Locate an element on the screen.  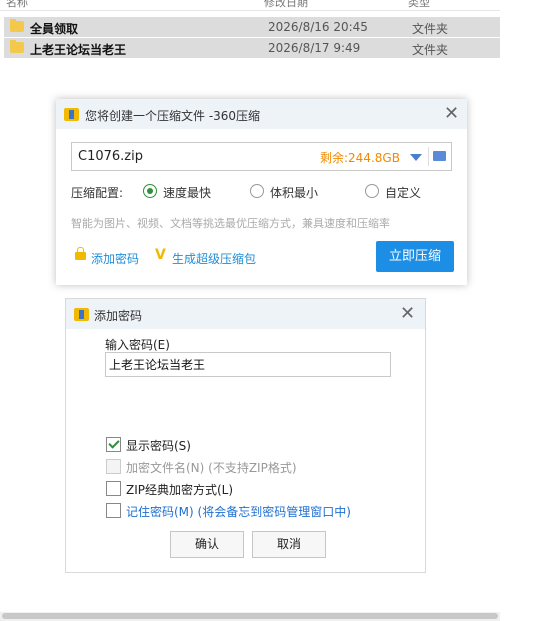
chevron-down-icon is located at coordinates (416, 157).